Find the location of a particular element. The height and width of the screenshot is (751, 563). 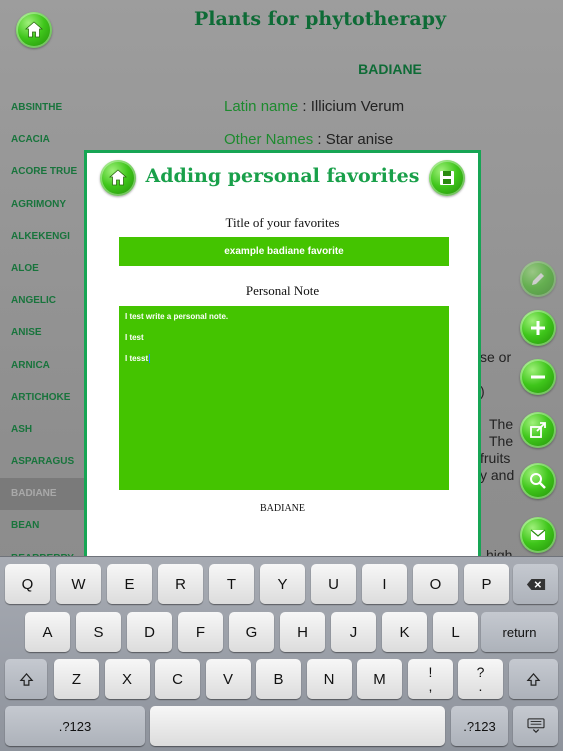

key-x: X is located at coordinates (127, 679).